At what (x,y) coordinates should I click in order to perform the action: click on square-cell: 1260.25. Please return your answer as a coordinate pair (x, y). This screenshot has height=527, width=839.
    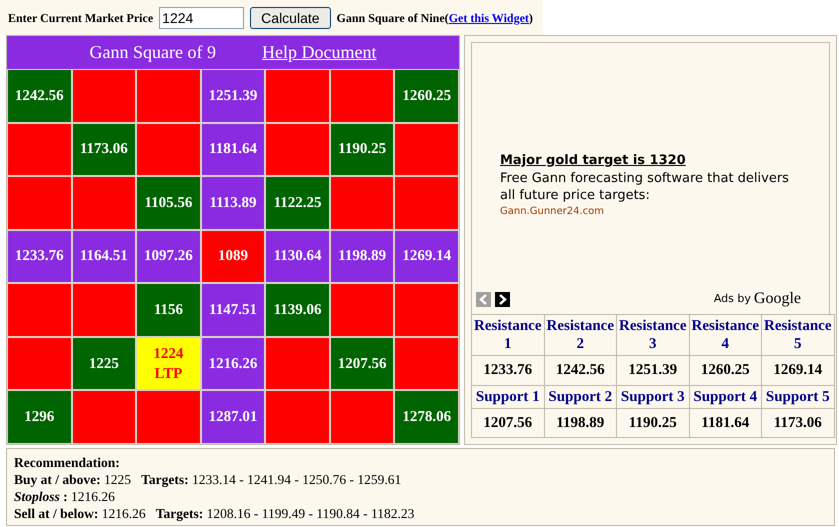
    Looking at the image, I should click on (426, 96).